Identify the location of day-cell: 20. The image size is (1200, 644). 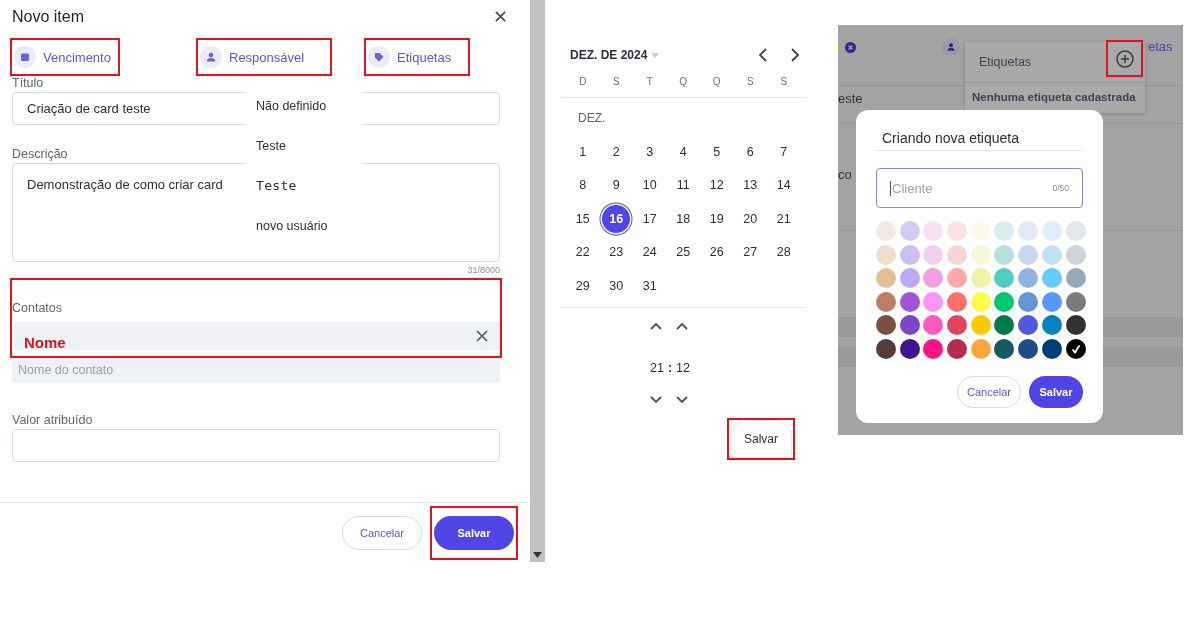
(750, 218).